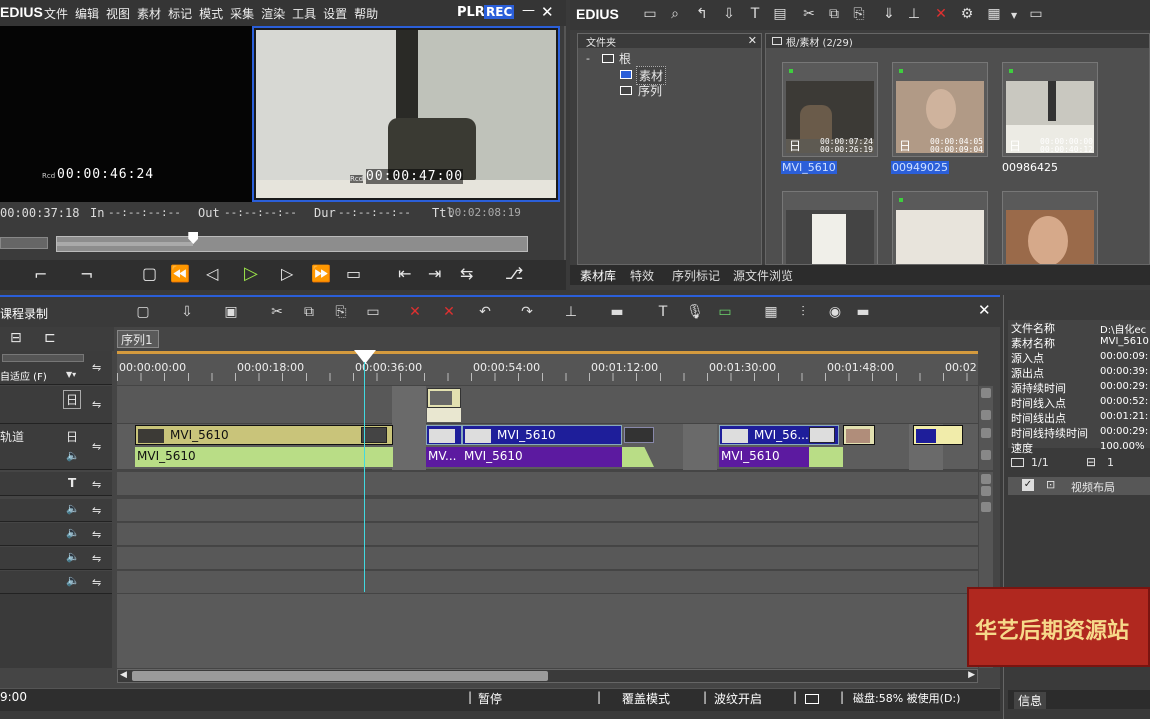 This screenshot has height=719, width=1150. I want to click on up-folder-icon: ↰, so click(702, 14).